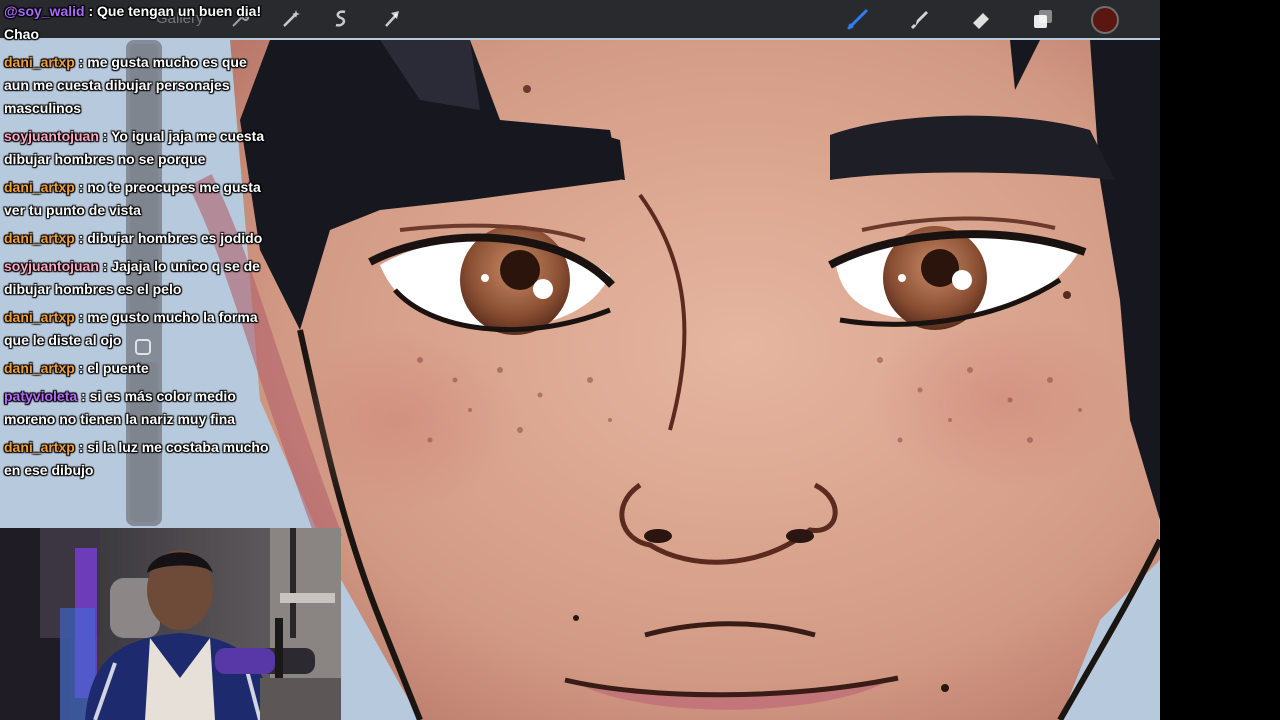  What do you see at coordinates (981, 19) in the screenshot?
I see `eraser-icon` at bounding box center [981, 19].